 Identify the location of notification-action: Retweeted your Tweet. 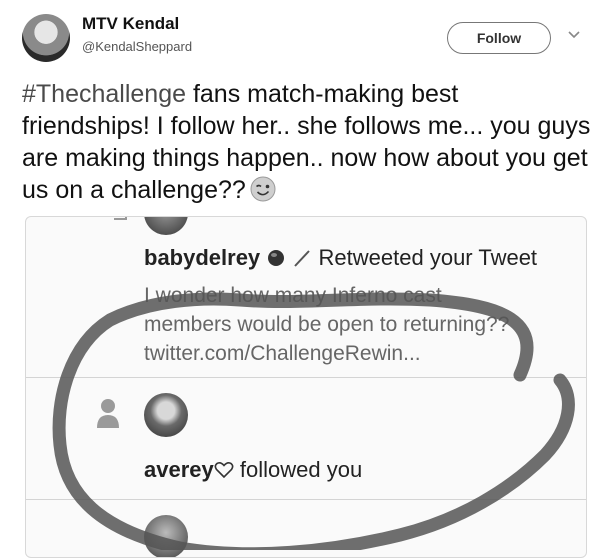
(428, 257).